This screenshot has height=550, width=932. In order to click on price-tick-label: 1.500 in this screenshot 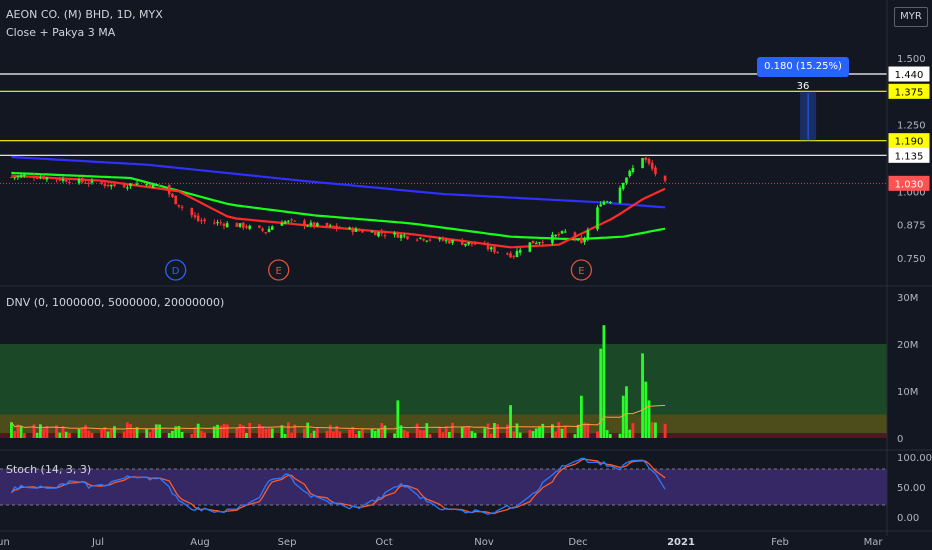, I will do `click(911, 59)`.